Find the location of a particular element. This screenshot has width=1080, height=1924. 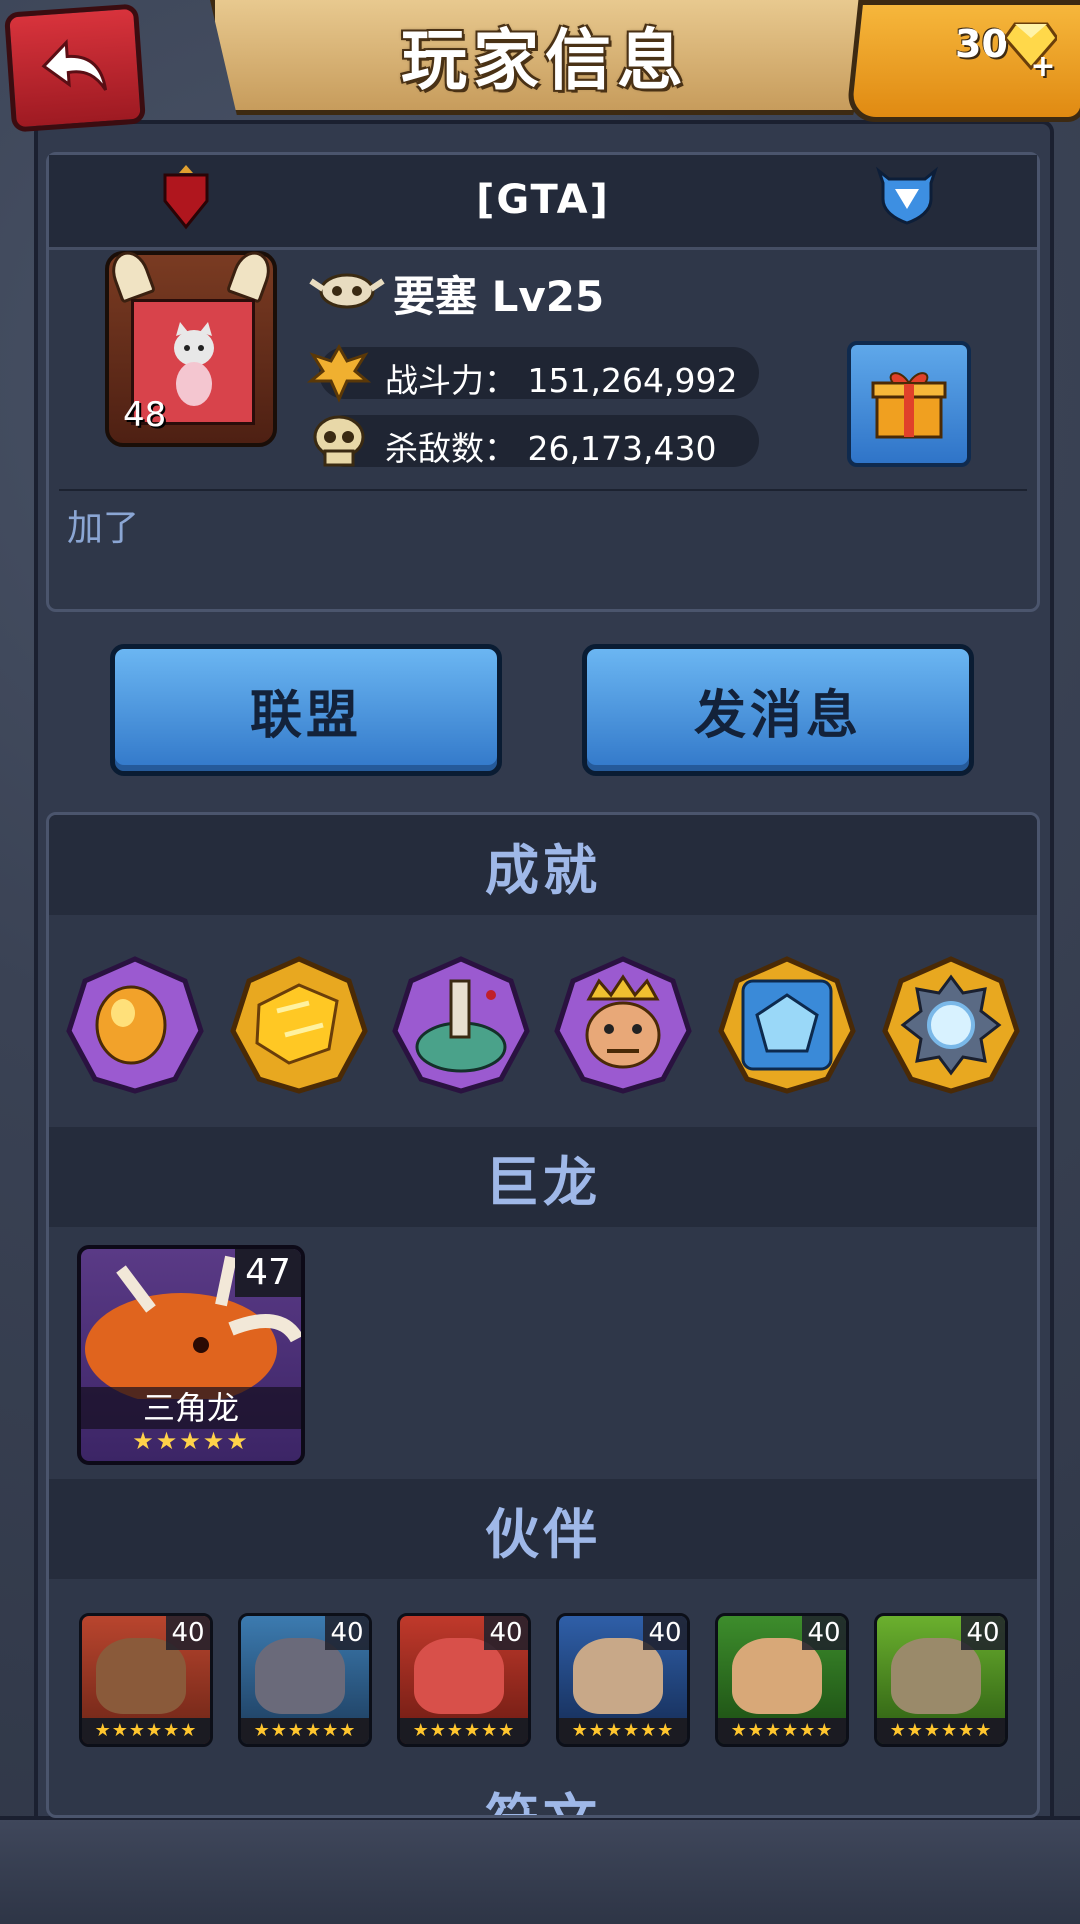

alliance-label: 联盟 is located at coordinates (305, 715).